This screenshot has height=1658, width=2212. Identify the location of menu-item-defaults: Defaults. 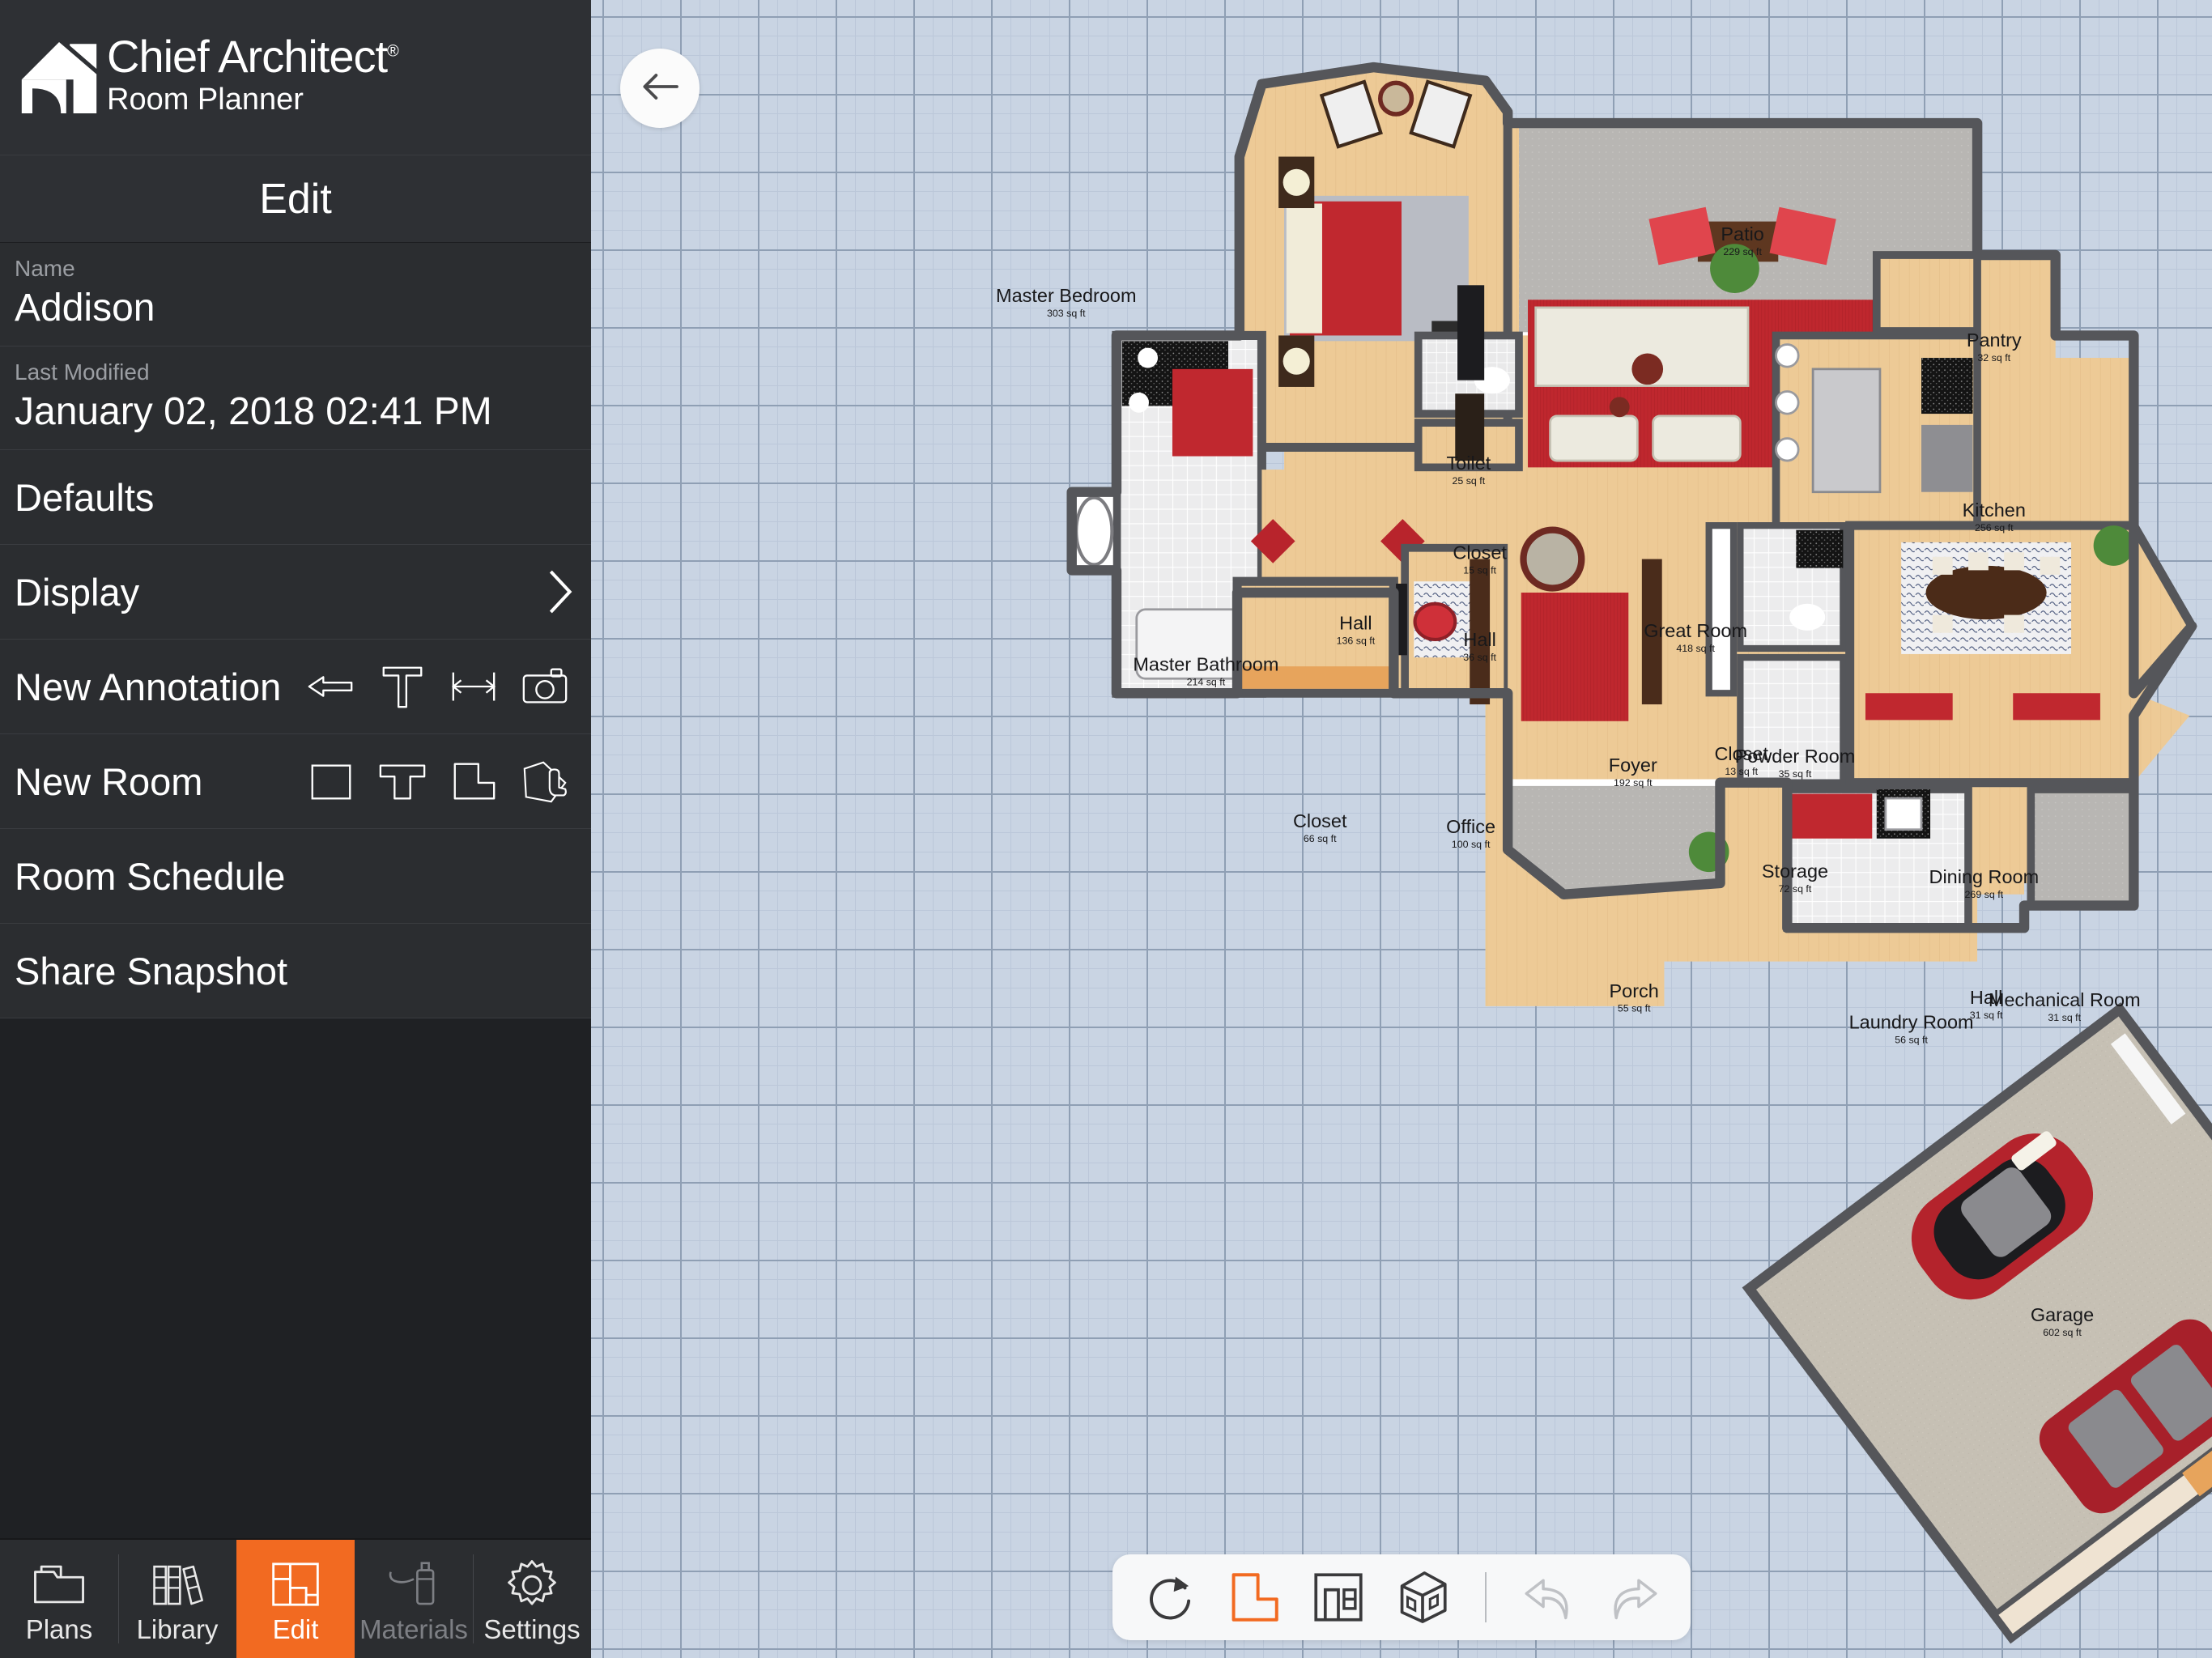
(295, 497).